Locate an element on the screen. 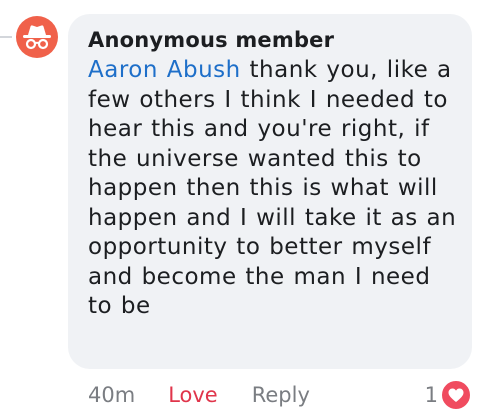  mention-link: Aaron Abush is located at coordinates (164, 70).